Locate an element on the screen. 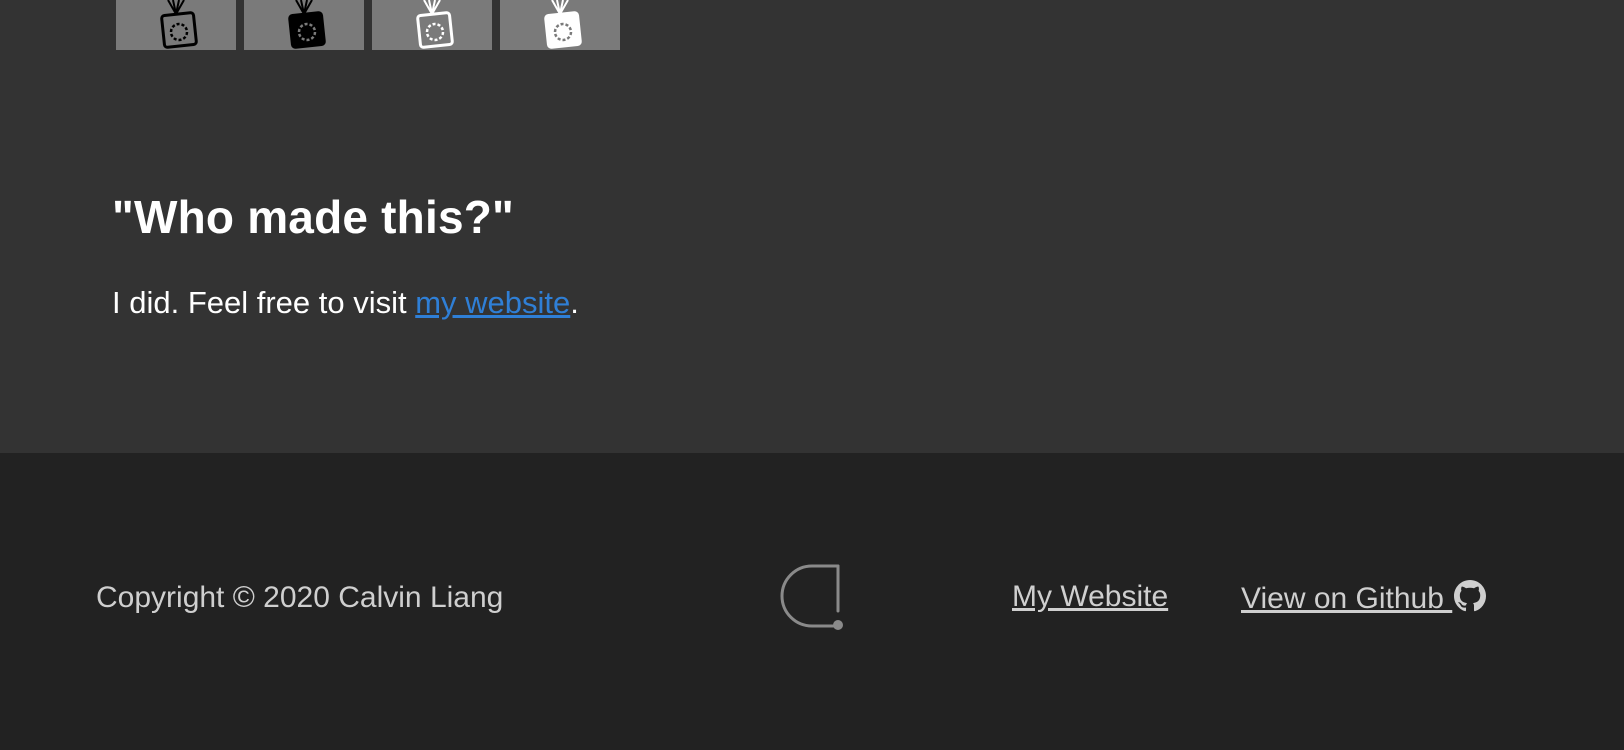  my-website-link: my website is located at coordinates (492, 302).